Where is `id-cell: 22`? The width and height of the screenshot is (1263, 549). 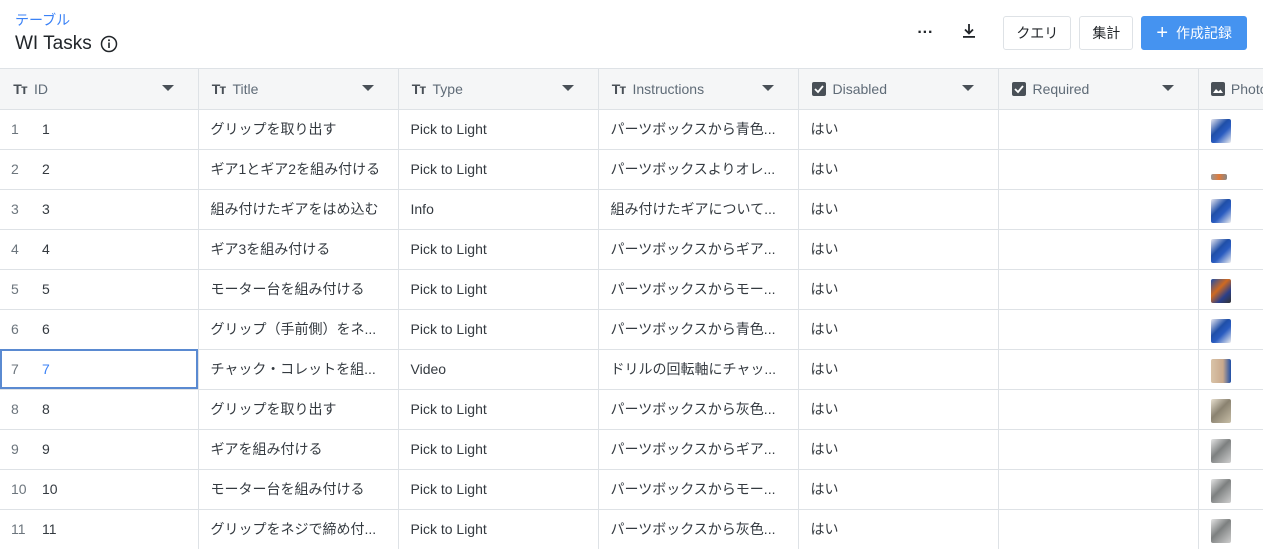 id-cell: 22 is located at coordinates (99, 169).